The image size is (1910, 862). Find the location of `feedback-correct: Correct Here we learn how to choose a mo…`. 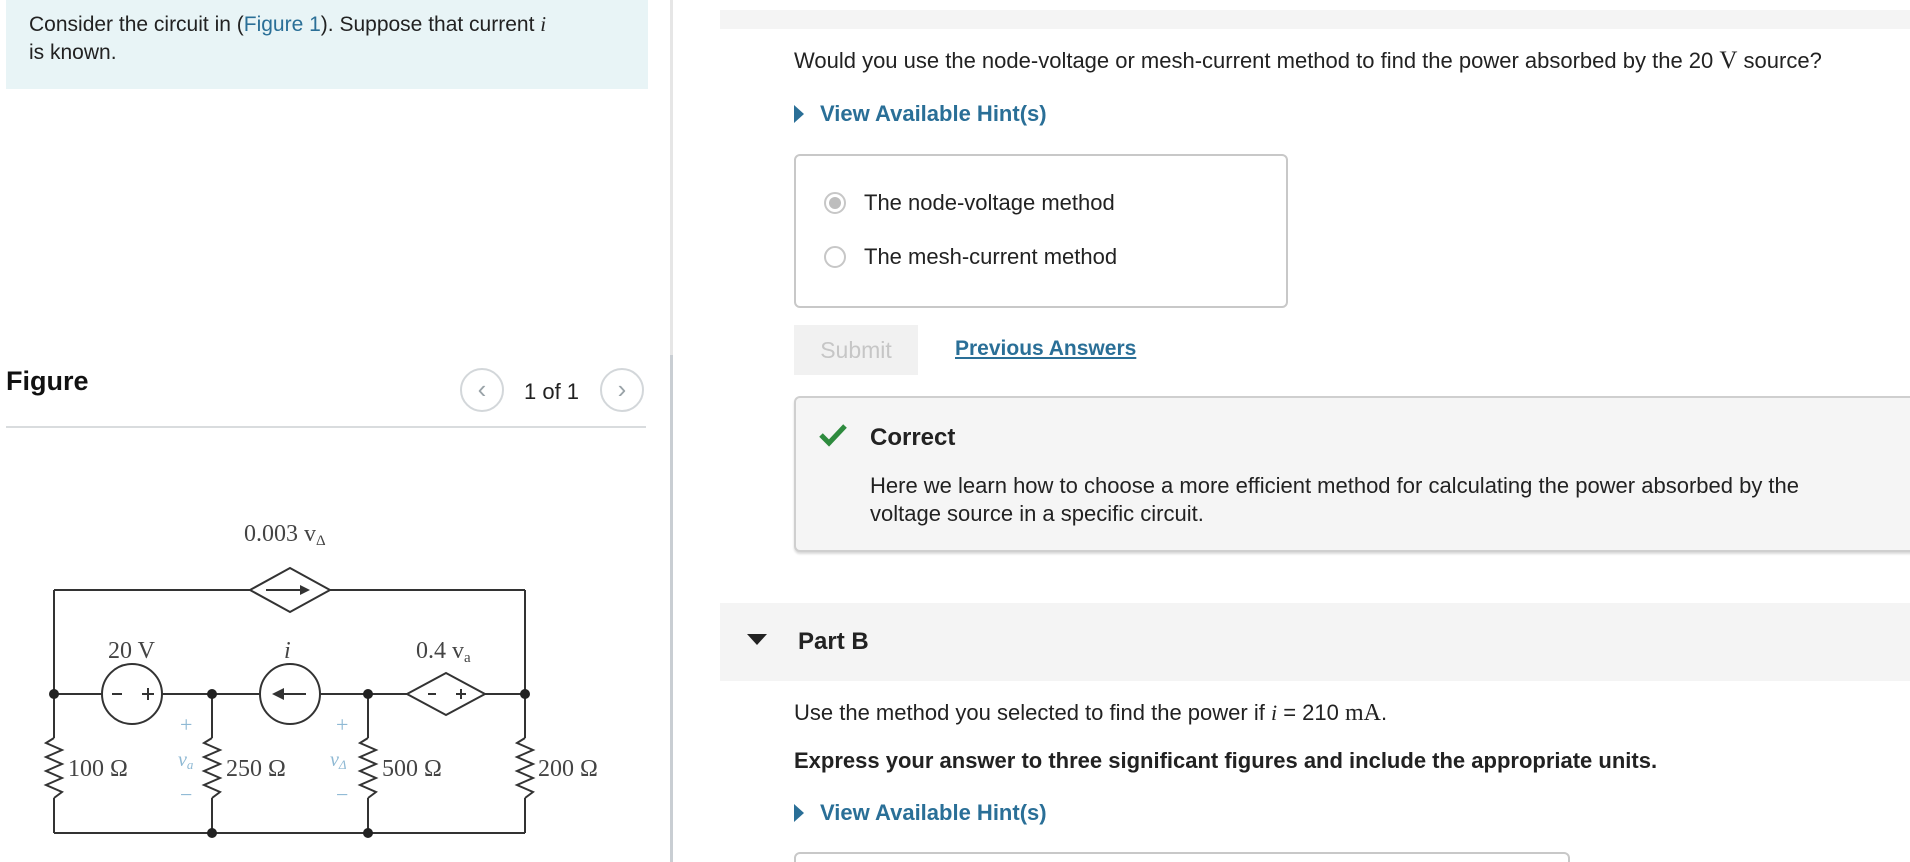

feedback-correct: Correct Here we learn how to choose a mo… is located at coordinates (1352, 474).